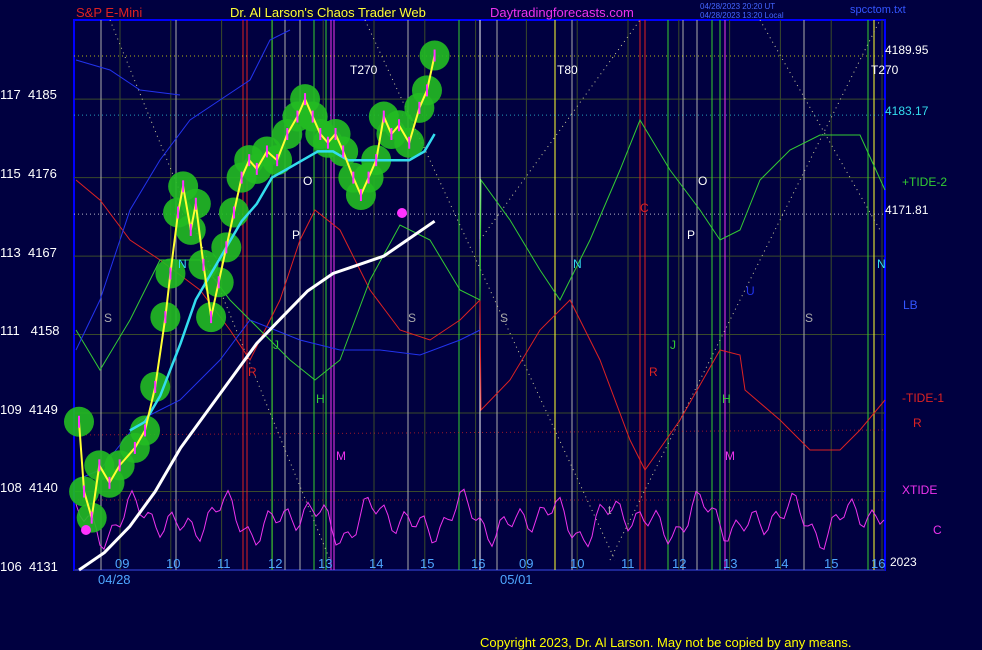  Describe the element at coordinates (742, 15) in the screenshot. I see `timestamp-local: 04/28/2023 13:20 Local` at that location.